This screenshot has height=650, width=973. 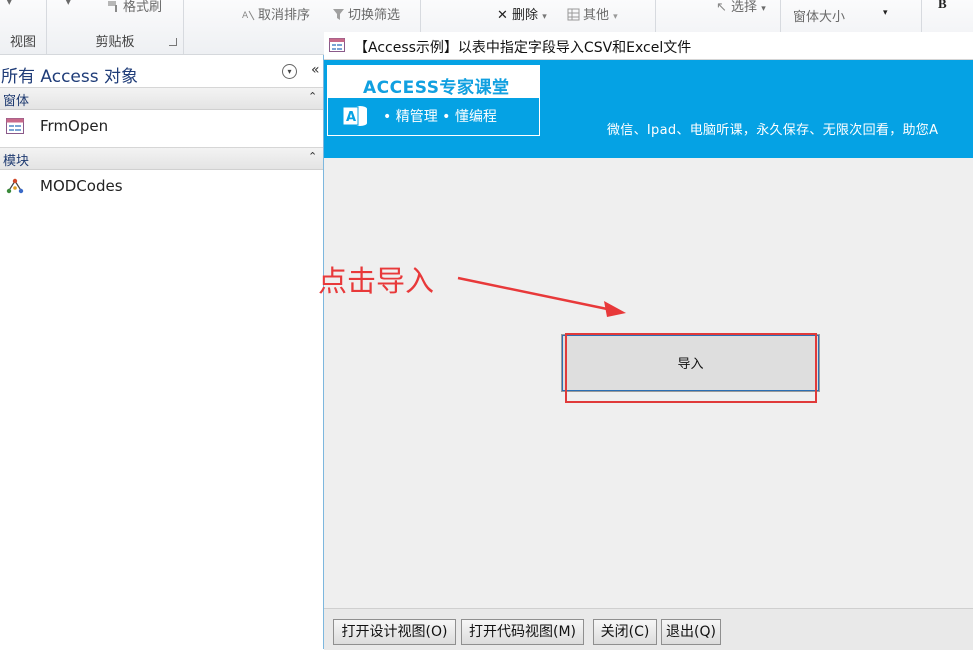 I want to click on logo: ACCESS专家课堂 A • 精管理 • 懂编程, so click(x=433, y=100).